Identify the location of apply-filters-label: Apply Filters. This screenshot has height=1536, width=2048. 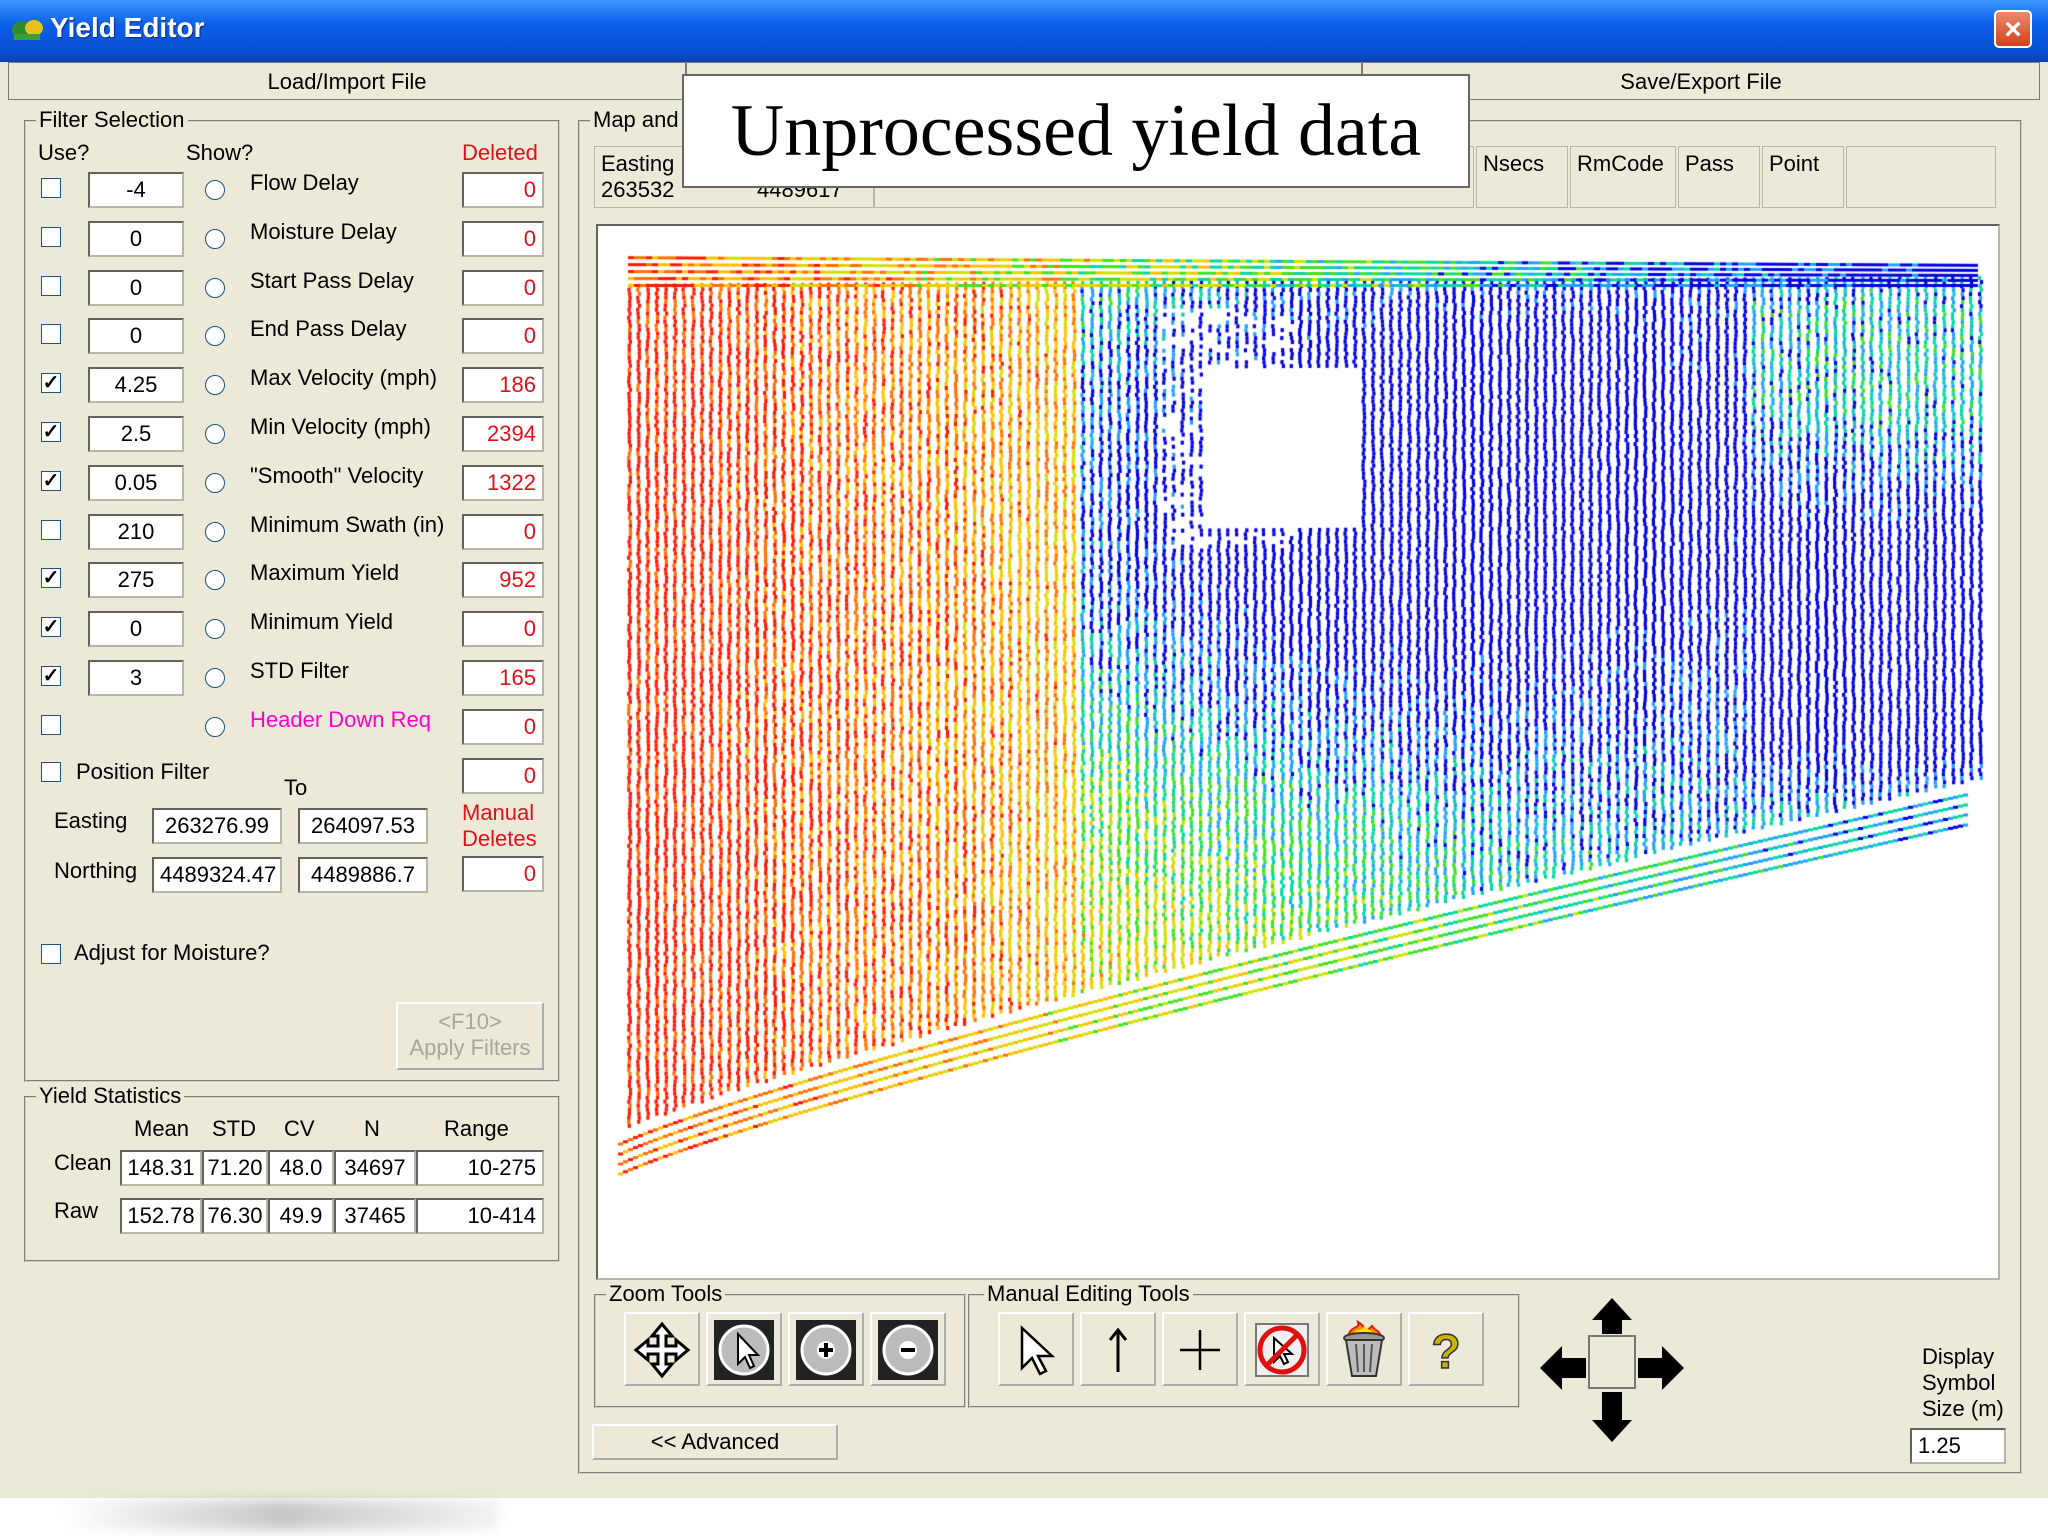
(470, 1047).